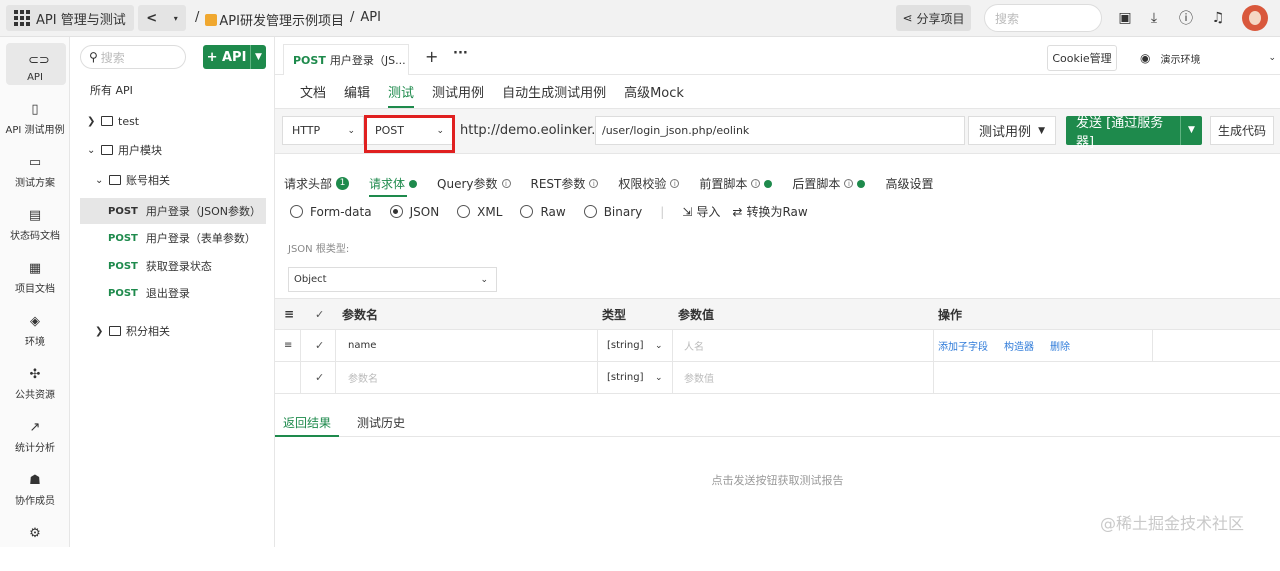 The width and height of the screenshot is (1280, 571). What do you see at coordinates (35, 546) in the screenshot?
I see `nav-item-settings: ⚙` at bounding box center [35, 546].